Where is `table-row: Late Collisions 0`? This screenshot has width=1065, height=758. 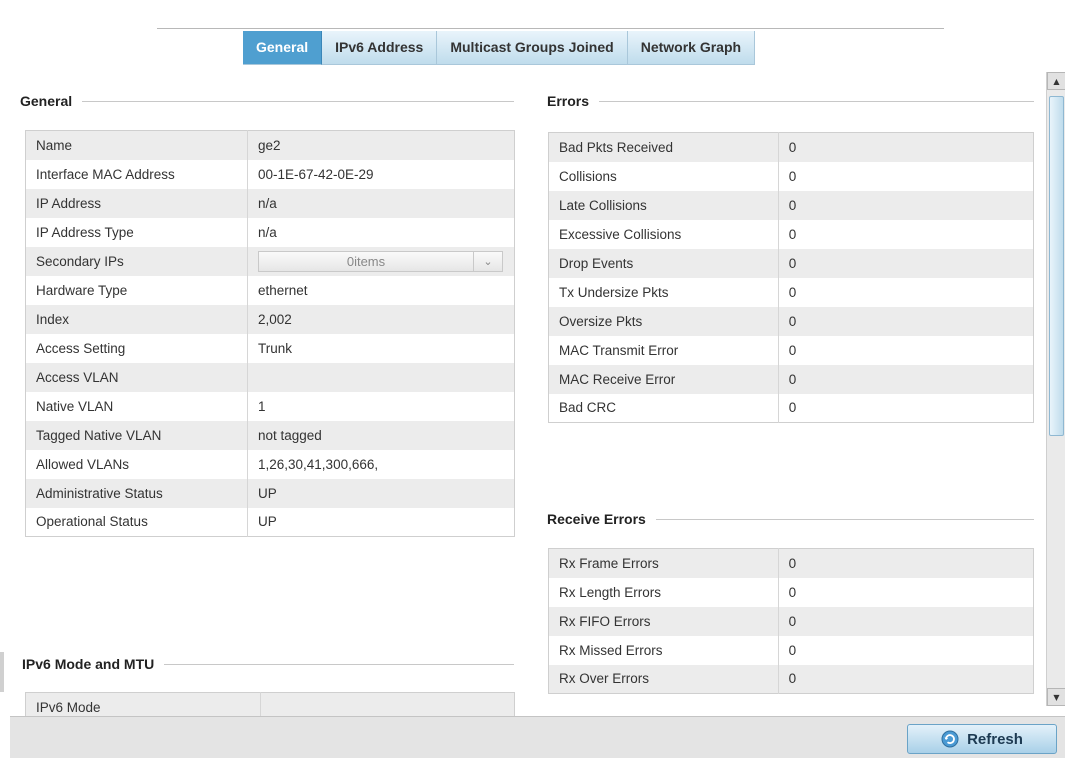
table-row: Late Collisions 0 is located at coordinates (791, 205).